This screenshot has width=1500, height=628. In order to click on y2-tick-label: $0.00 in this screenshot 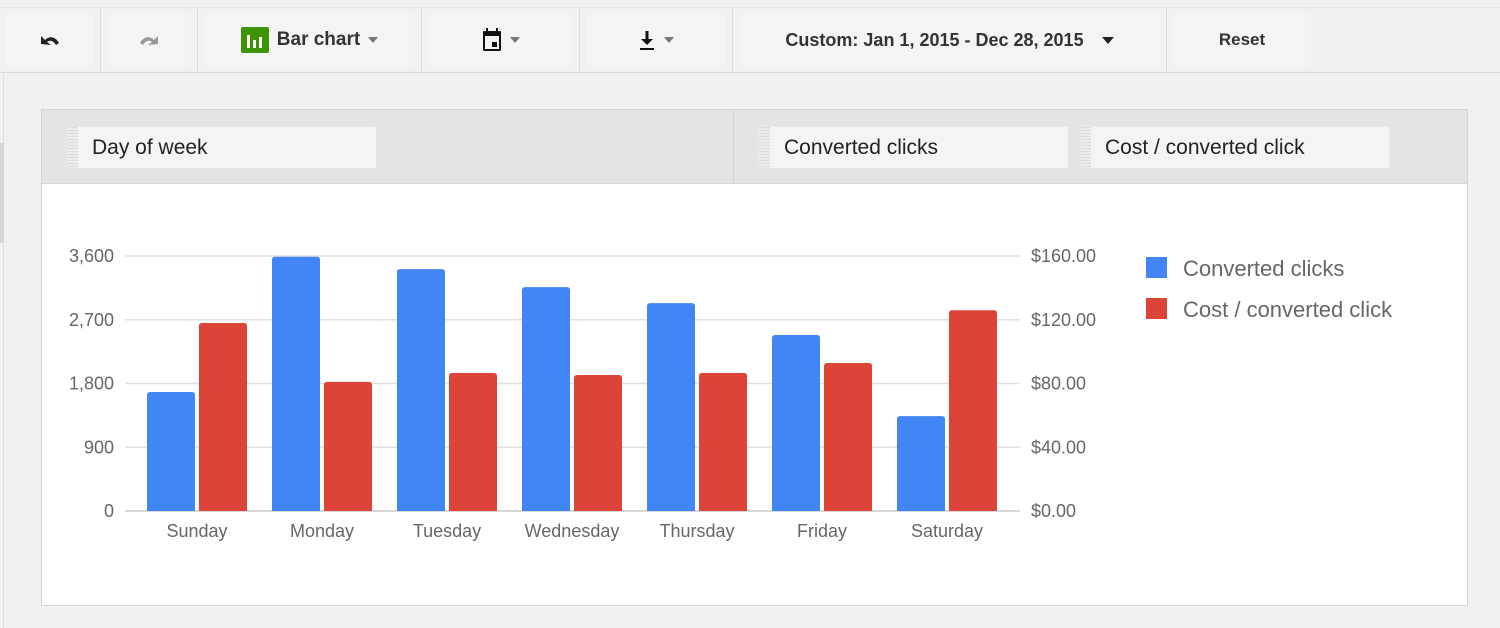, I will do `click(1053, 511)`.